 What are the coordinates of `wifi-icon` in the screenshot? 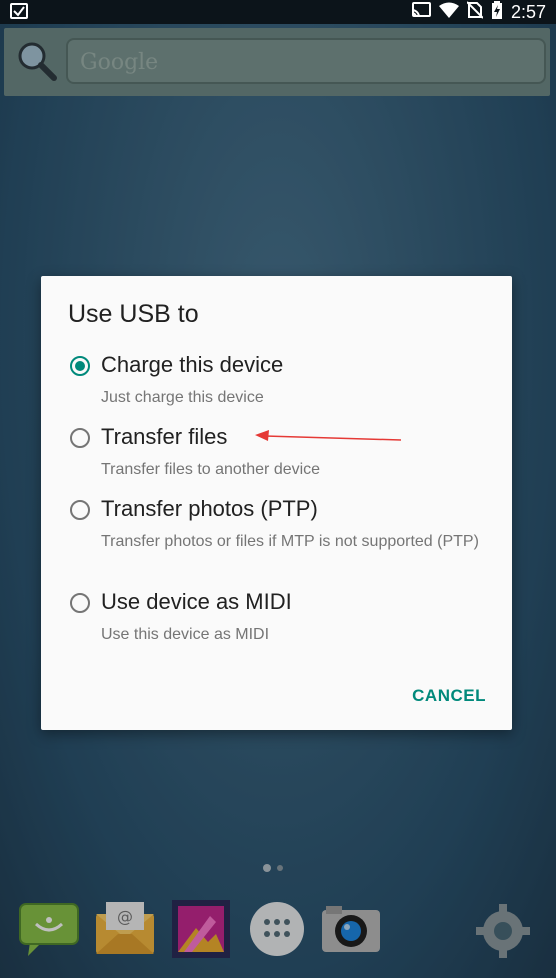 It's located at (448, 12).